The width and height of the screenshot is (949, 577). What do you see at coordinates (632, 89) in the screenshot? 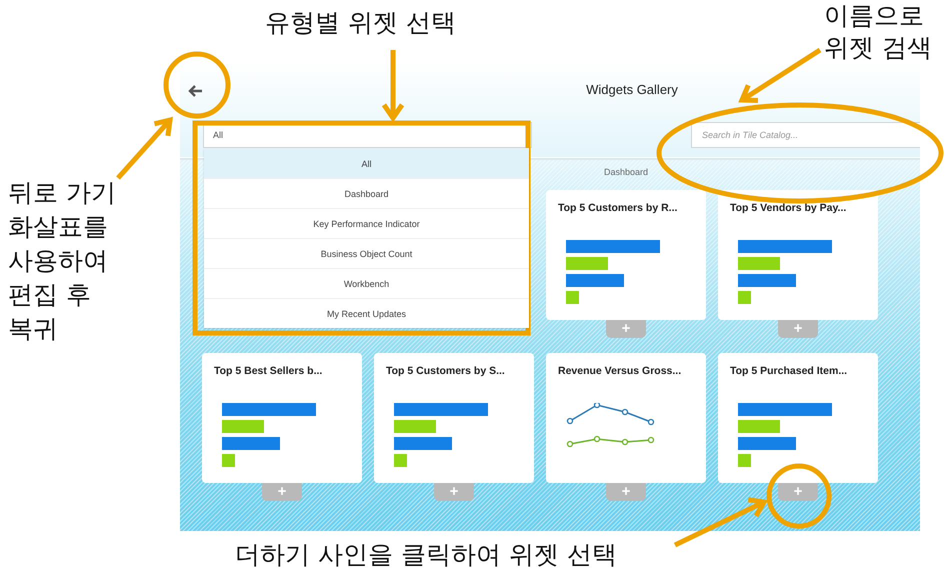
I see `window-title: Widgets Gallery` at bounding box center [632, 89].